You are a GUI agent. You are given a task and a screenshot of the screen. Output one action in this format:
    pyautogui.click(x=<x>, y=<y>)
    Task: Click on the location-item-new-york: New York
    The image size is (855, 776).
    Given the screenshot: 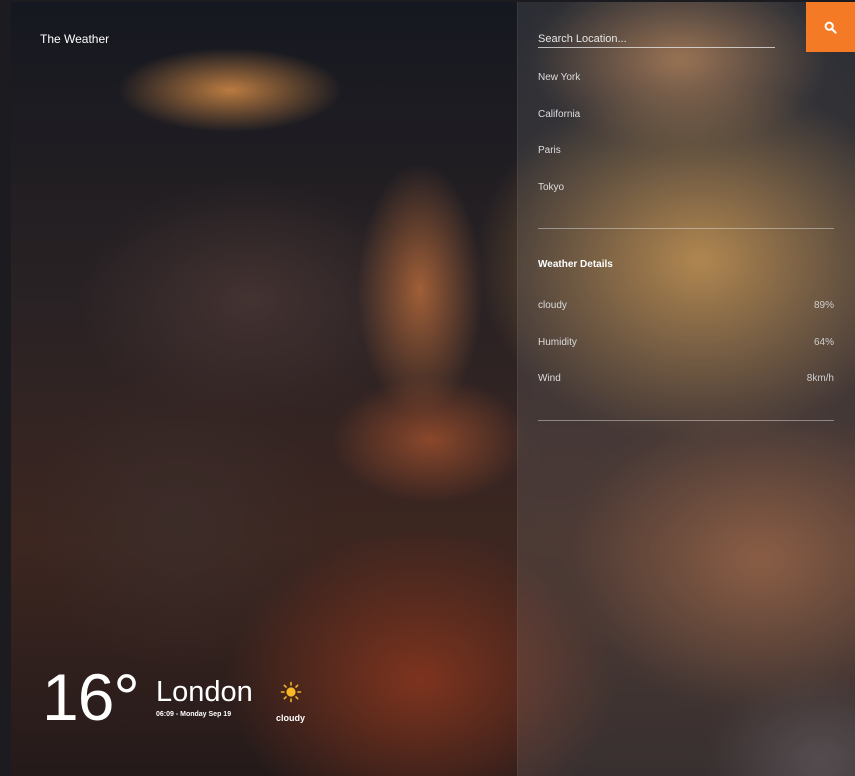 What is the action you would take?
    pyautogui.click(x=686, y=90)
    